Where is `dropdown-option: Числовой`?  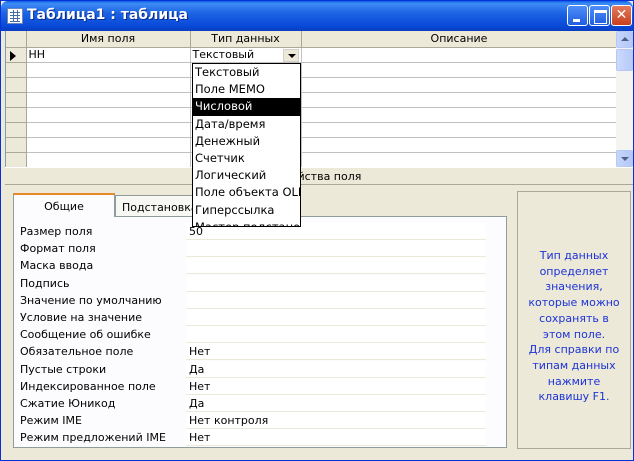
dropdown-option: Числовой is located at coordinates (246, 107).